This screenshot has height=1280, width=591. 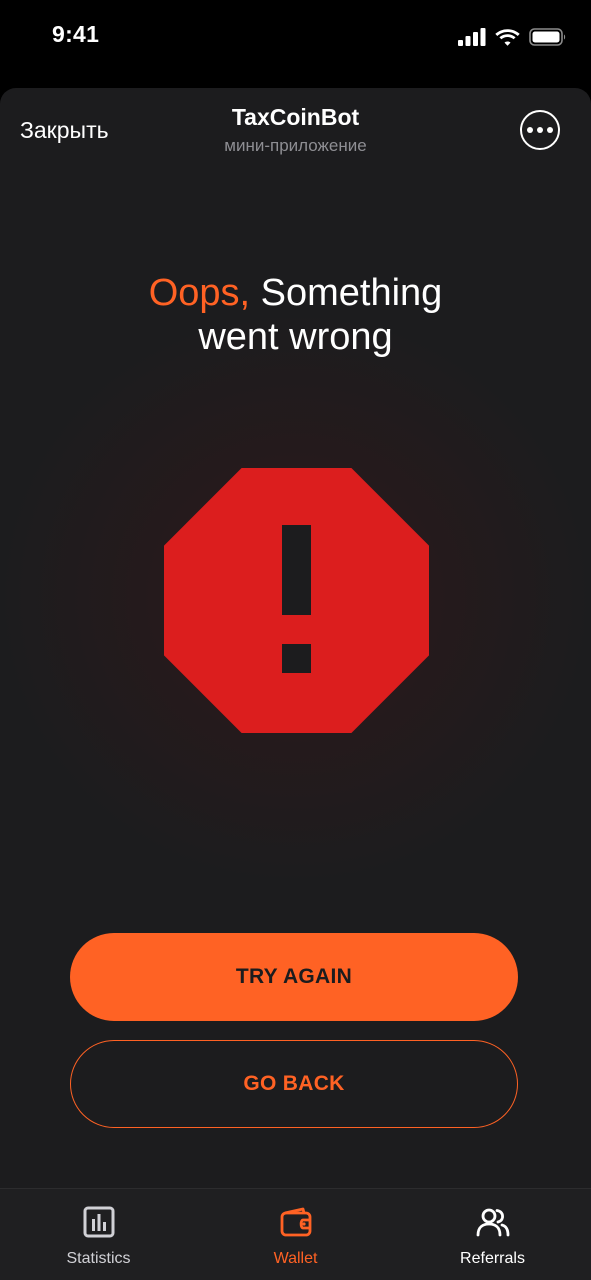 I want to click on stop-warning-icon, so click(x=296, y=600).